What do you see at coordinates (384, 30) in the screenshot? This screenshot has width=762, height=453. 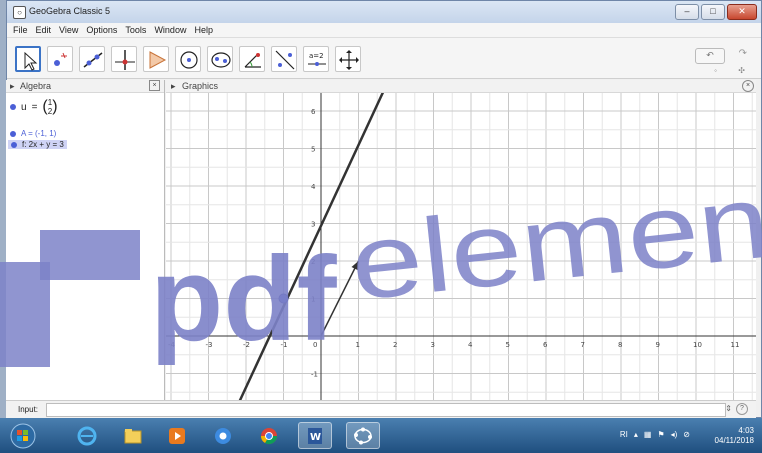 I see `menu-bar: File Edit View Options Tools Window Help` at bounding box center [384, 30].